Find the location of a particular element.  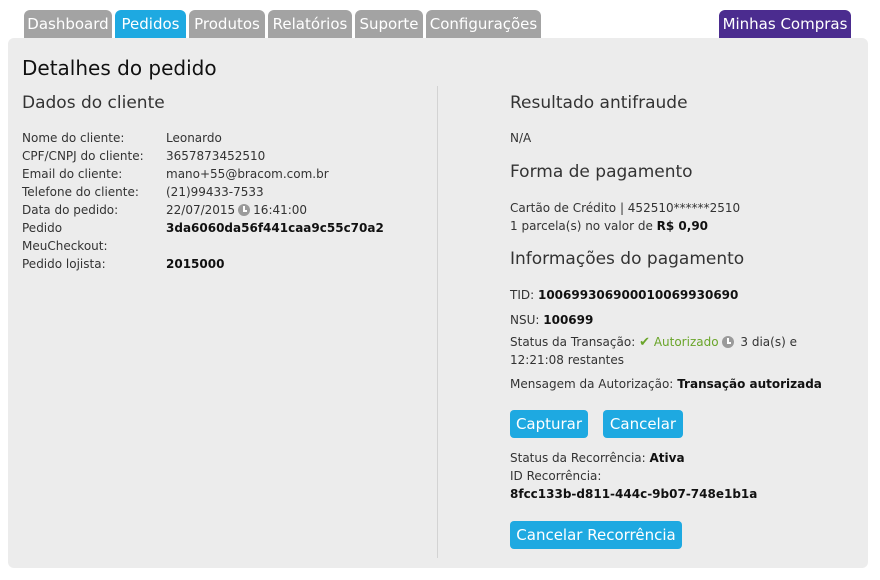

label-status-recorrencia: Status da Recorrência: is located at coordinates (578, 458).